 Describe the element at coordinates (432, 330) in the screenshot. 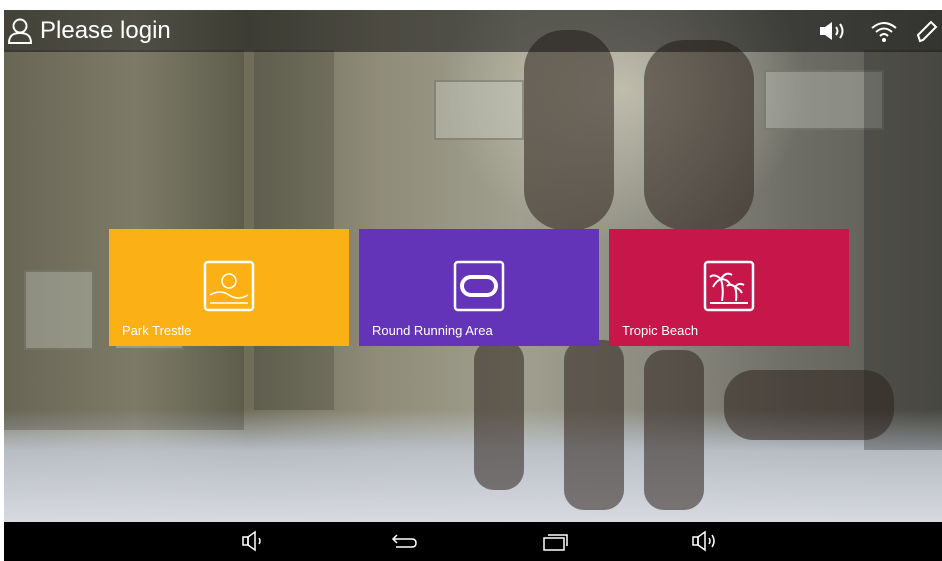

I see `tile-label: Round Running Area` at that location.